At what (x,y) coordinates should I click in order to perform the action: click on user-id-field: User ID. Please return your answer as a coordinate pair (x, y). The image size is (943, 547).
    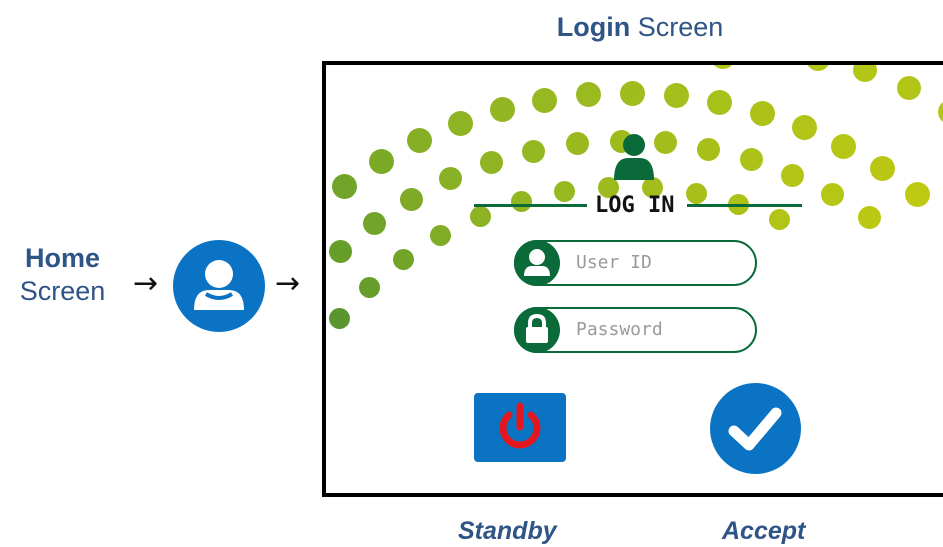
    Looking at the image, I should click on (635, 263).